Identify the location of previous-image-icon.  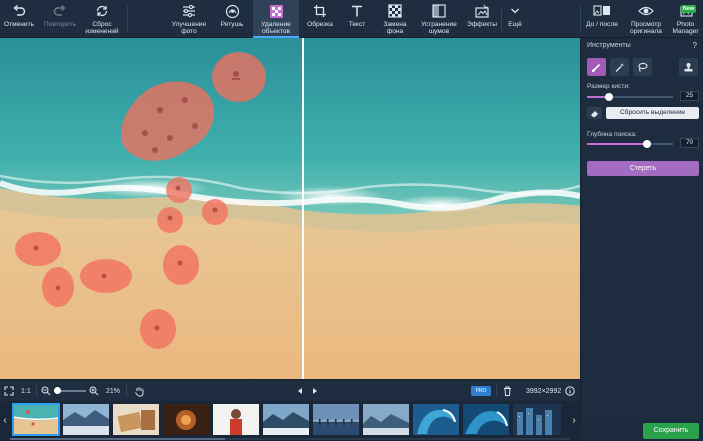
(300, 391).